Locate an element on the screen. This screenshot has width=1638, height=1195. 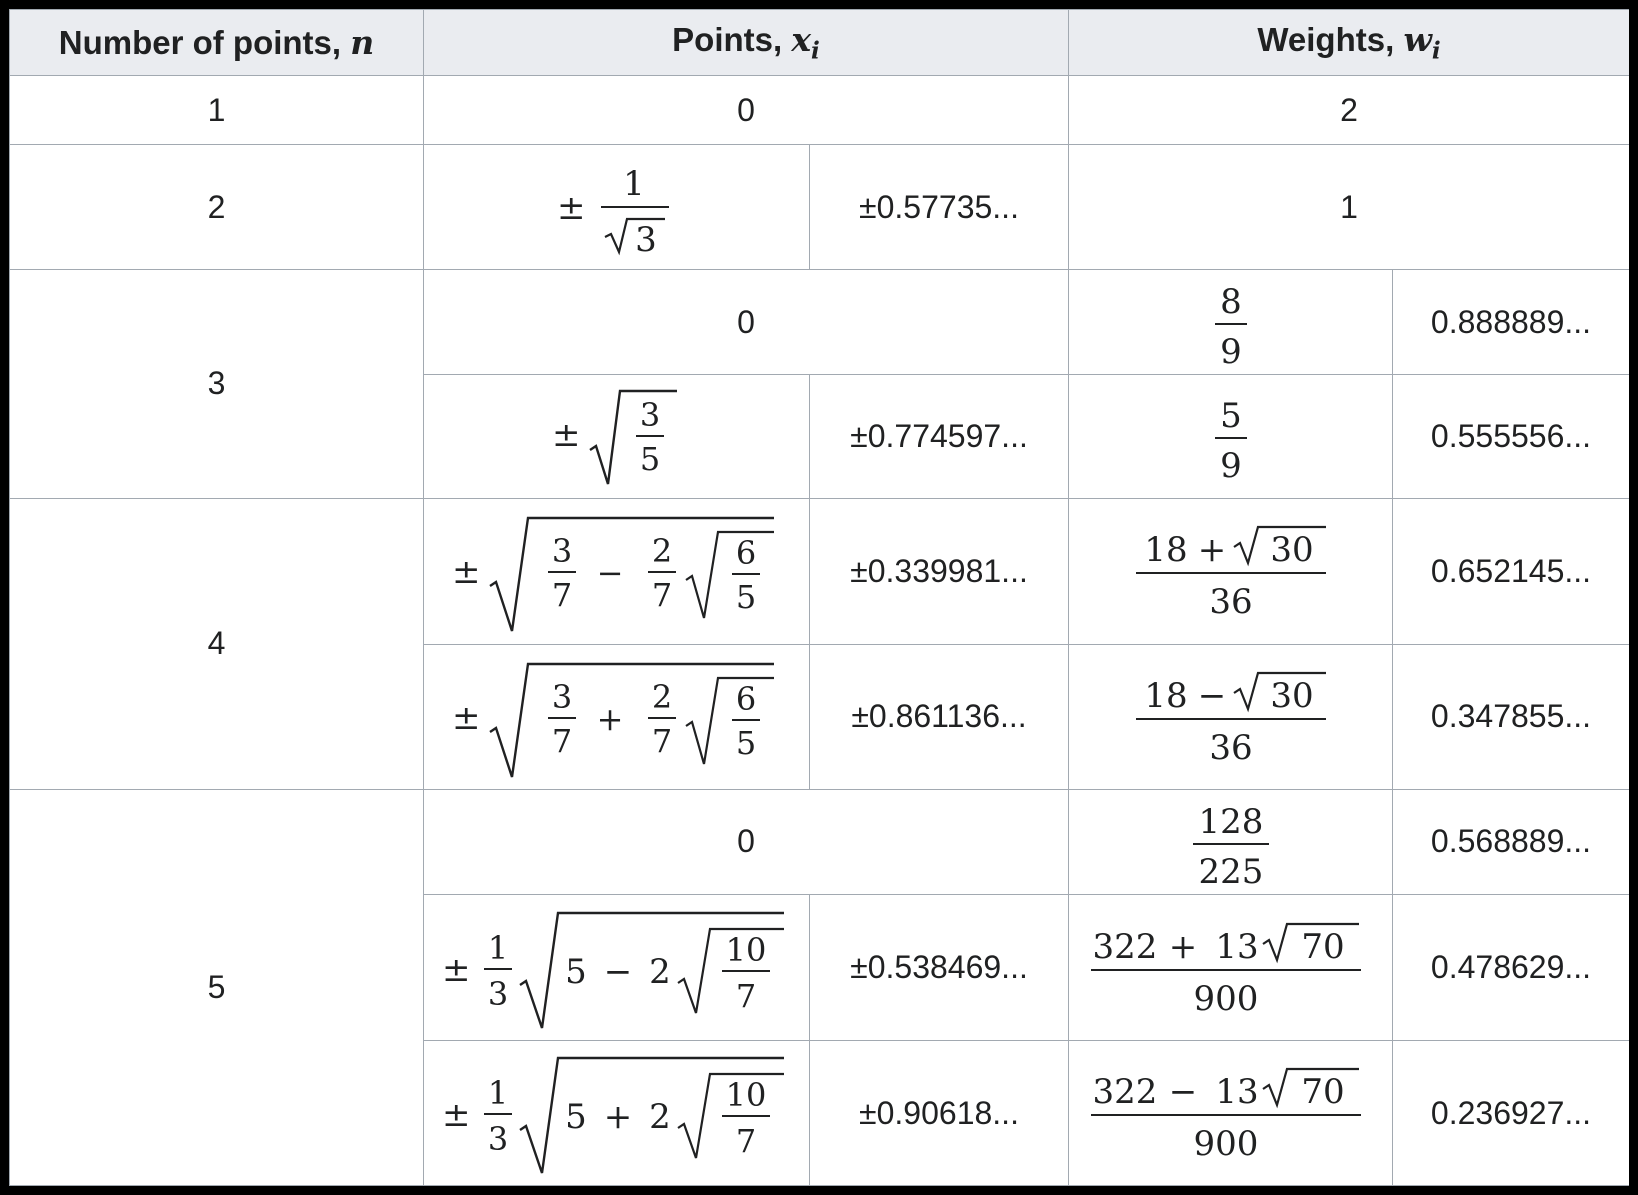
svg-text: 36 is located at coordinates (1230, 748).